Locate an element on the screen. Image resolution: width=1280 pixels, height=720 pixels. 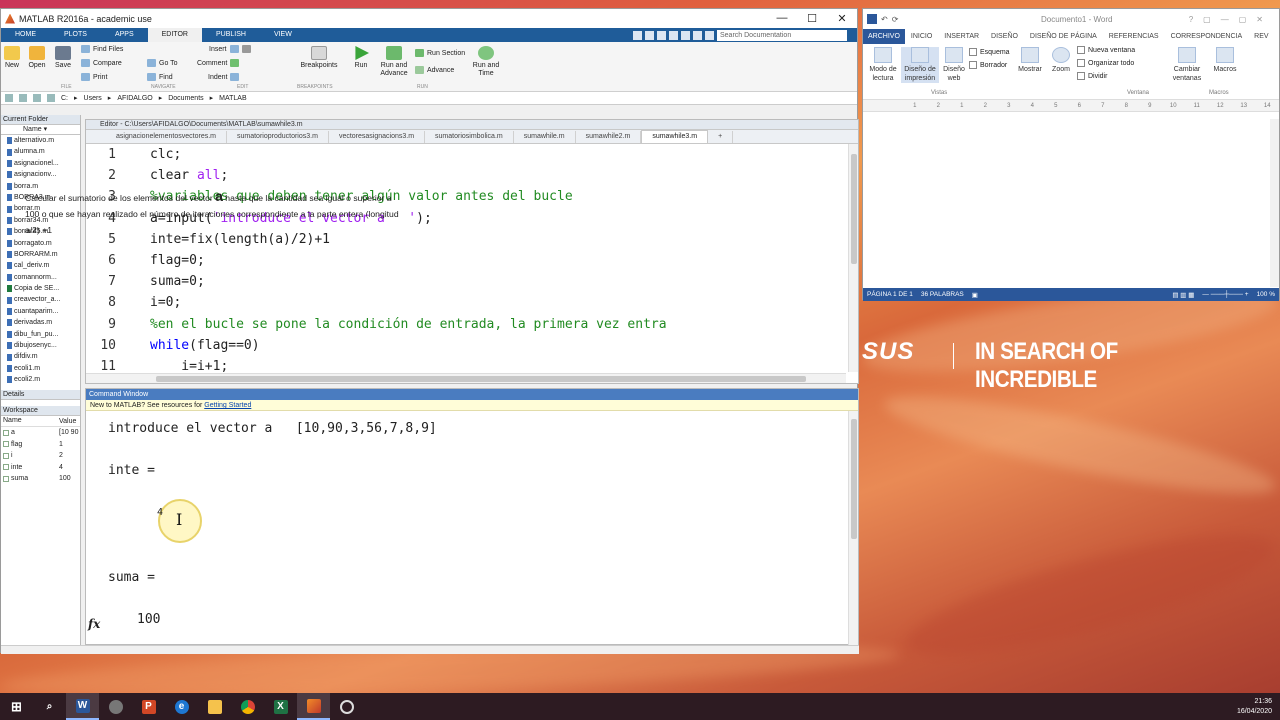
cambiar-ventanas-button: Cambiar ventanas is located at coordinates (1187, 65).